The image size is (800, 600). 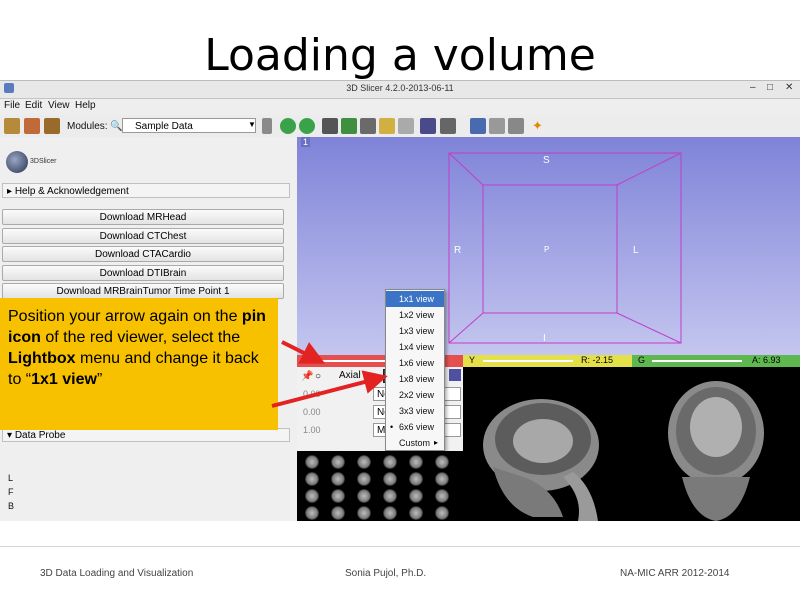 I want to click on more-options-icon, so click(x=455, y=375).